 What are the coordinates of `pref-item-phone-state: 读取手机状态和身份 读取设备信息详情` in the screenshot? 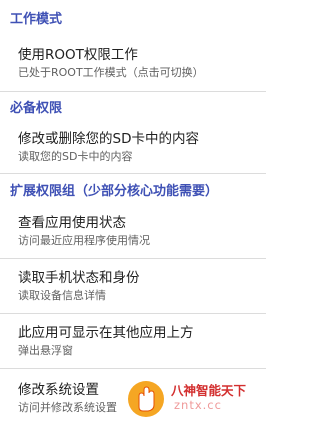 It's located at (133, 285).